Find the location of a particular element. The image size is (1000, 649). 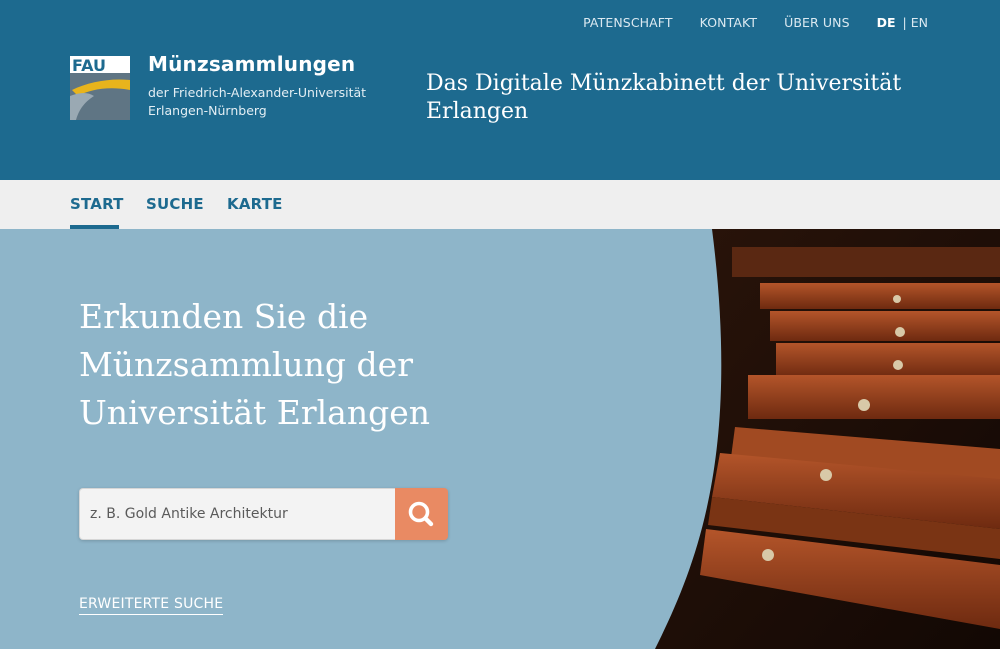

language-en: EN is located at coordinates (919, 22).